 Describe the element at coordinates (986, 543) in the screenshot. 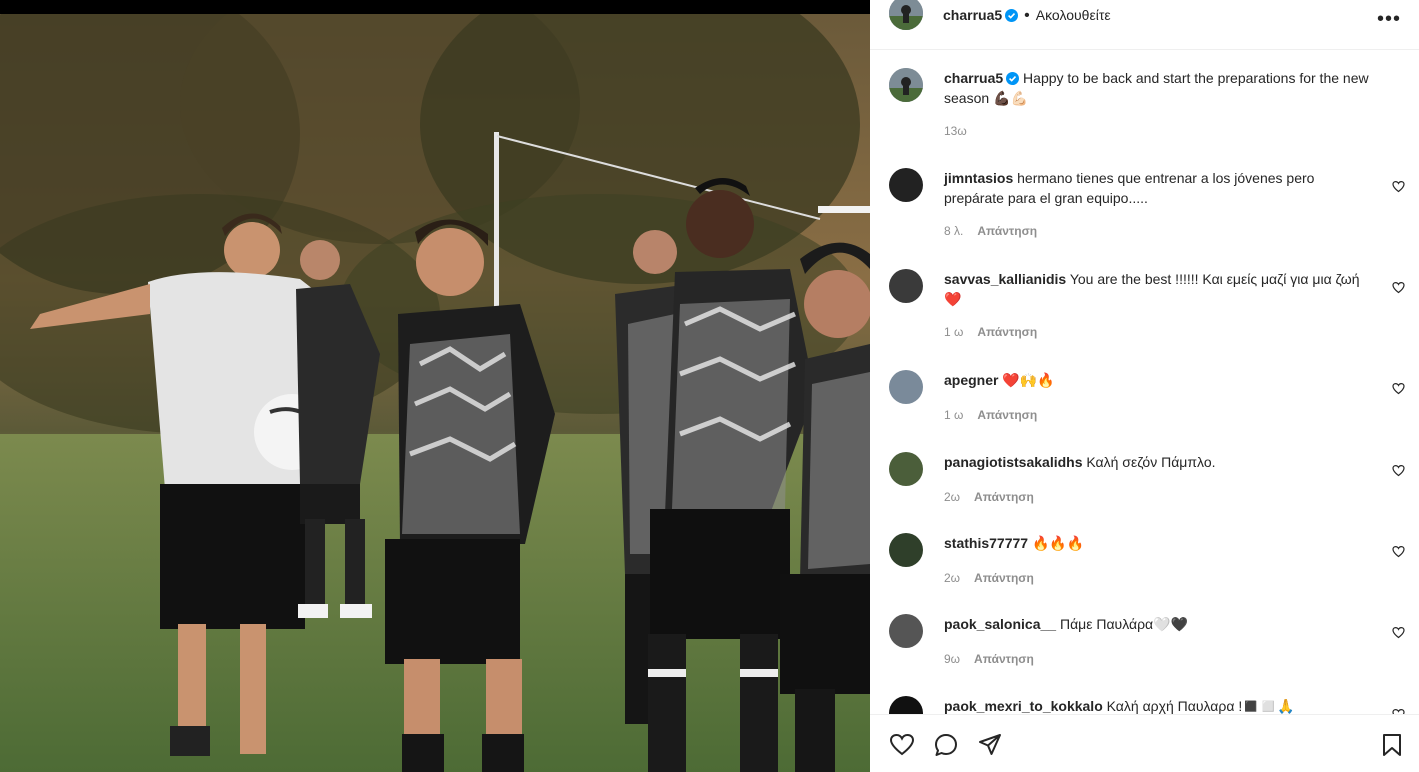

I see `commenter-username: stathis77777` at that location.